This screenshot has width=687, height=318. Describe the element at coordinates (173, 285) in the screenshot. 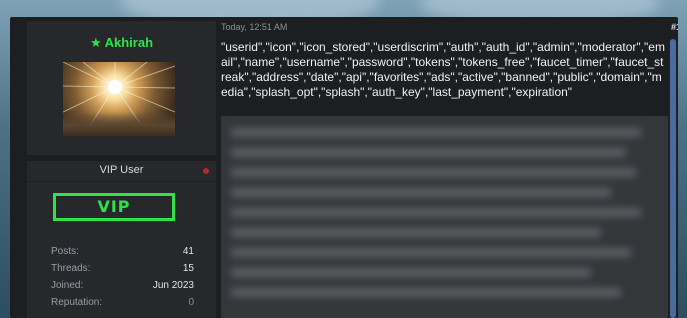

I see `stat-value: Jun 2023` at that location.